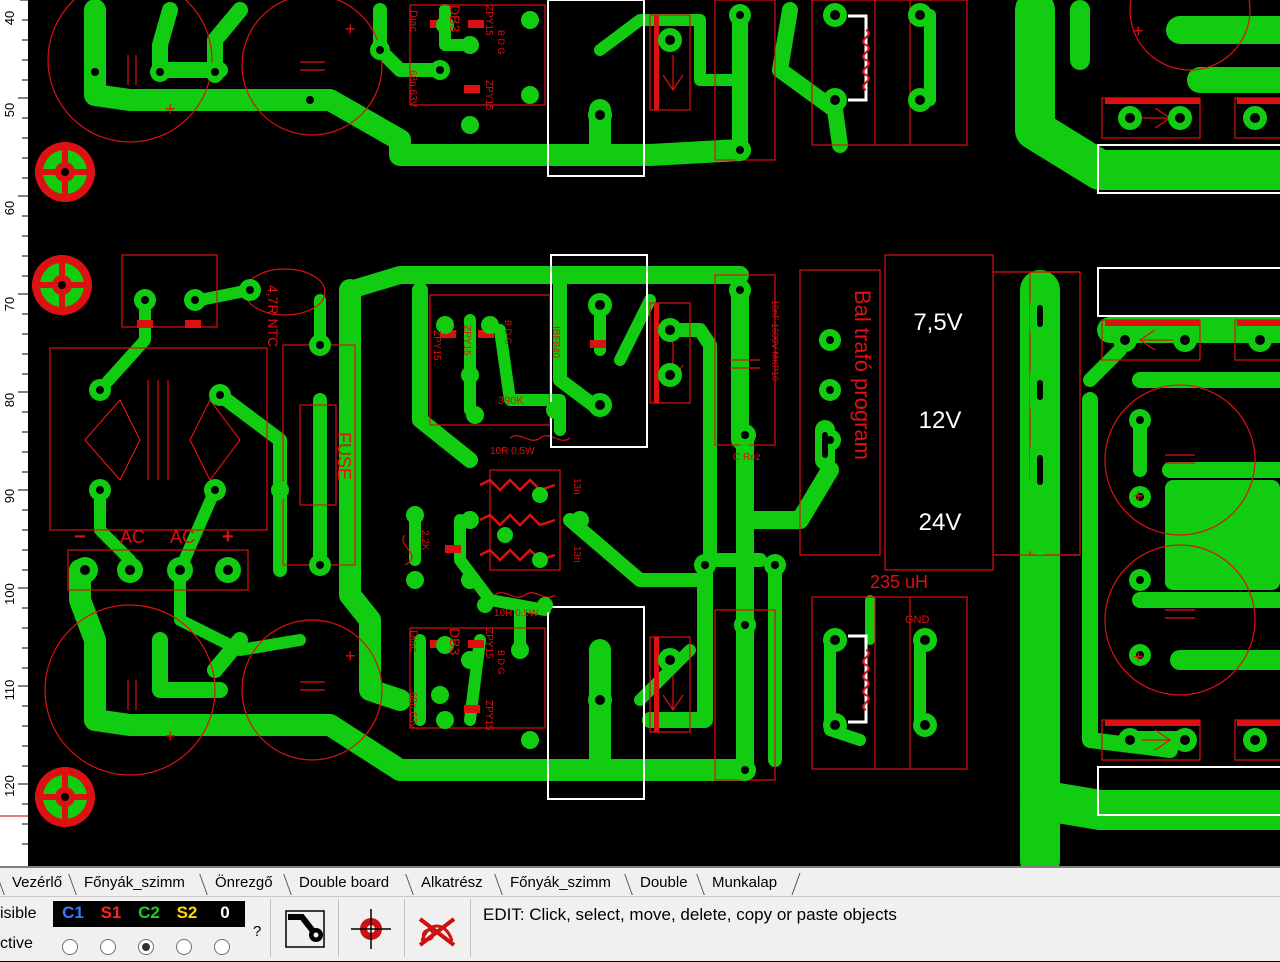  Describe the element at coordinates (940, 420) in the screenshot. I see `voltage-label-12v: 12V` at that location.